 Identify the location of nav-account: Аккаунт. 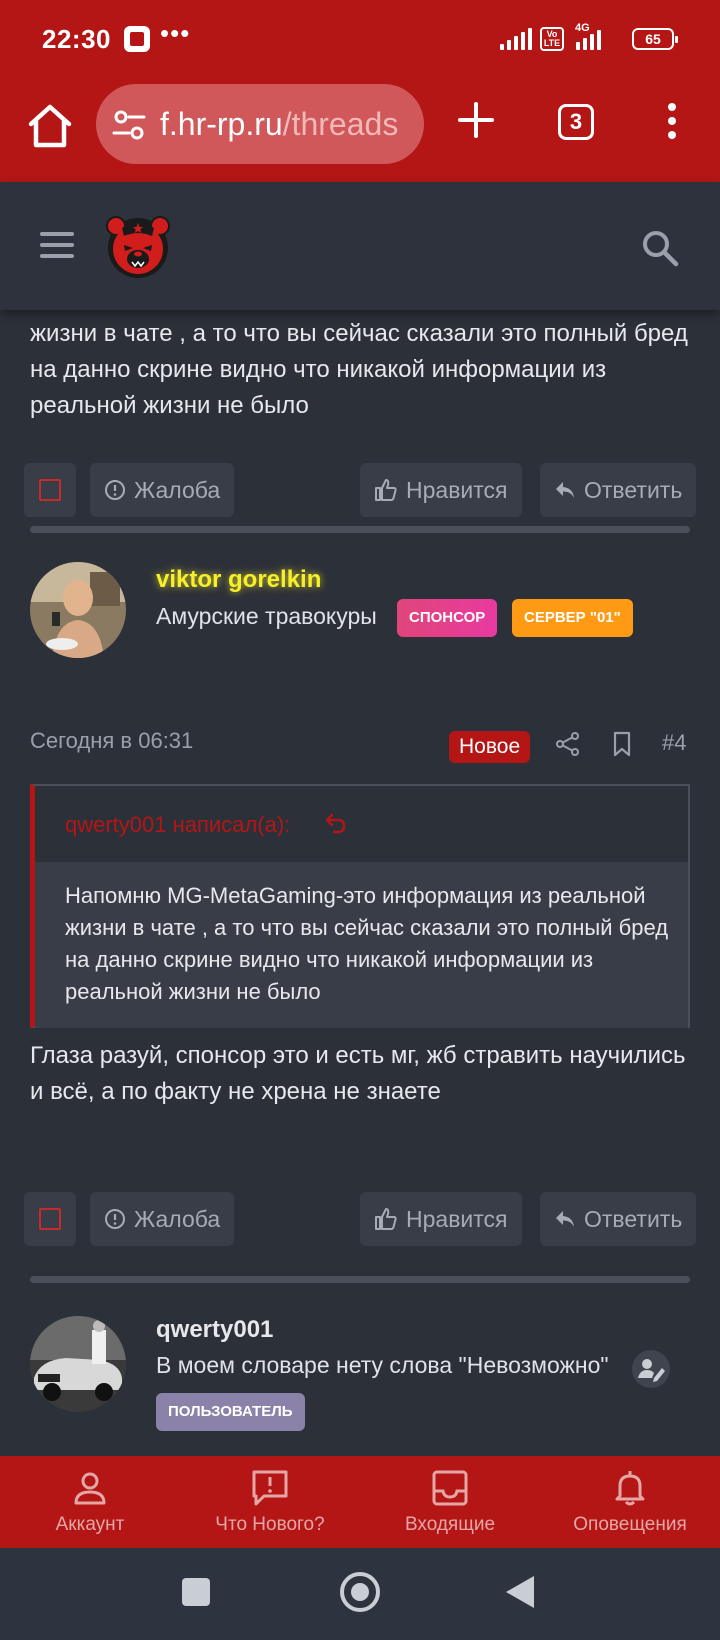
(90, 1502).